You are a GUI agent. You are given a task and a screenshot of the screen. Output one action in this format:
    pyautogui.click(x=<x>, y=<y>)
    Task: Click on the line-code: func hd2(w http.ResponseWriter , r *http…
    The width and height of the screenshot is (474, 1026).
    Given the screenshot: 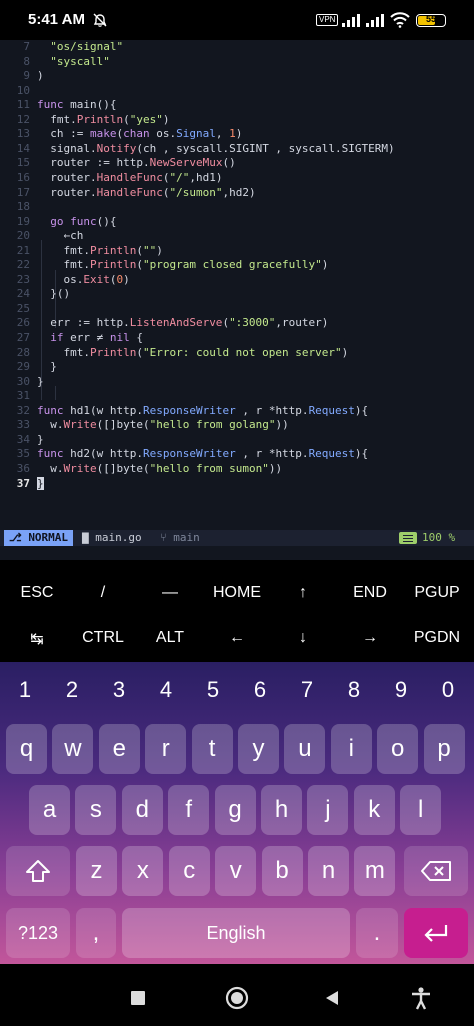 What is the action you would take?
    pyautogui.click(x=203, y=454)
    